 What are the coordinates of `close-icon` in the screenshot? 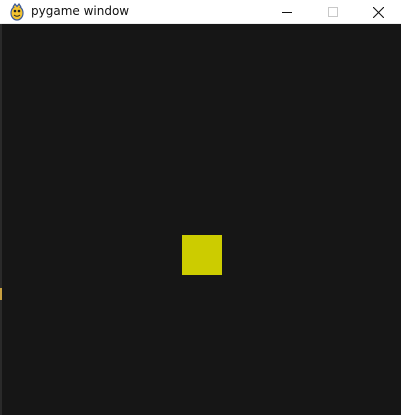 It's located at (378, 12).